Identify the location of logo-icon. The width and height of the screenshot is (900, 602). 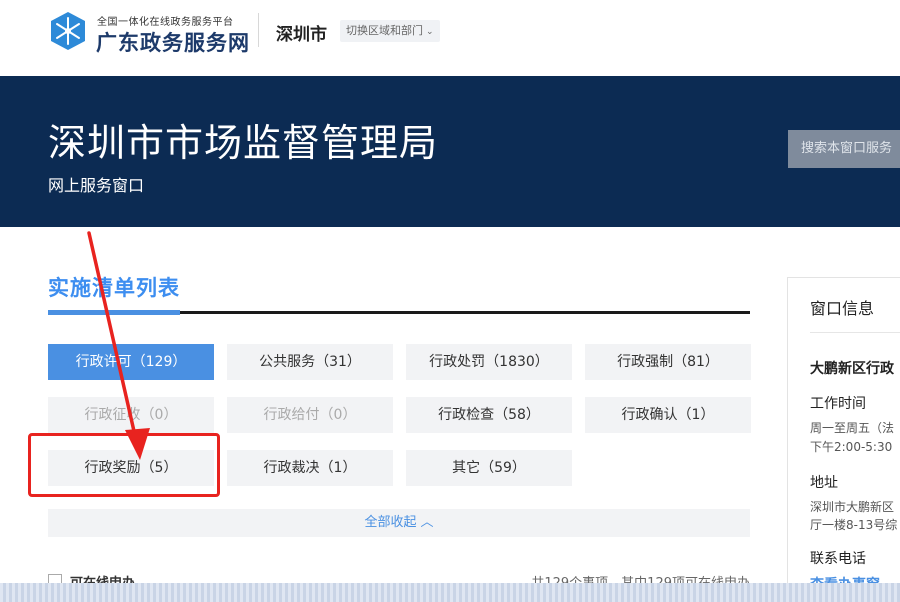
(68, 31).